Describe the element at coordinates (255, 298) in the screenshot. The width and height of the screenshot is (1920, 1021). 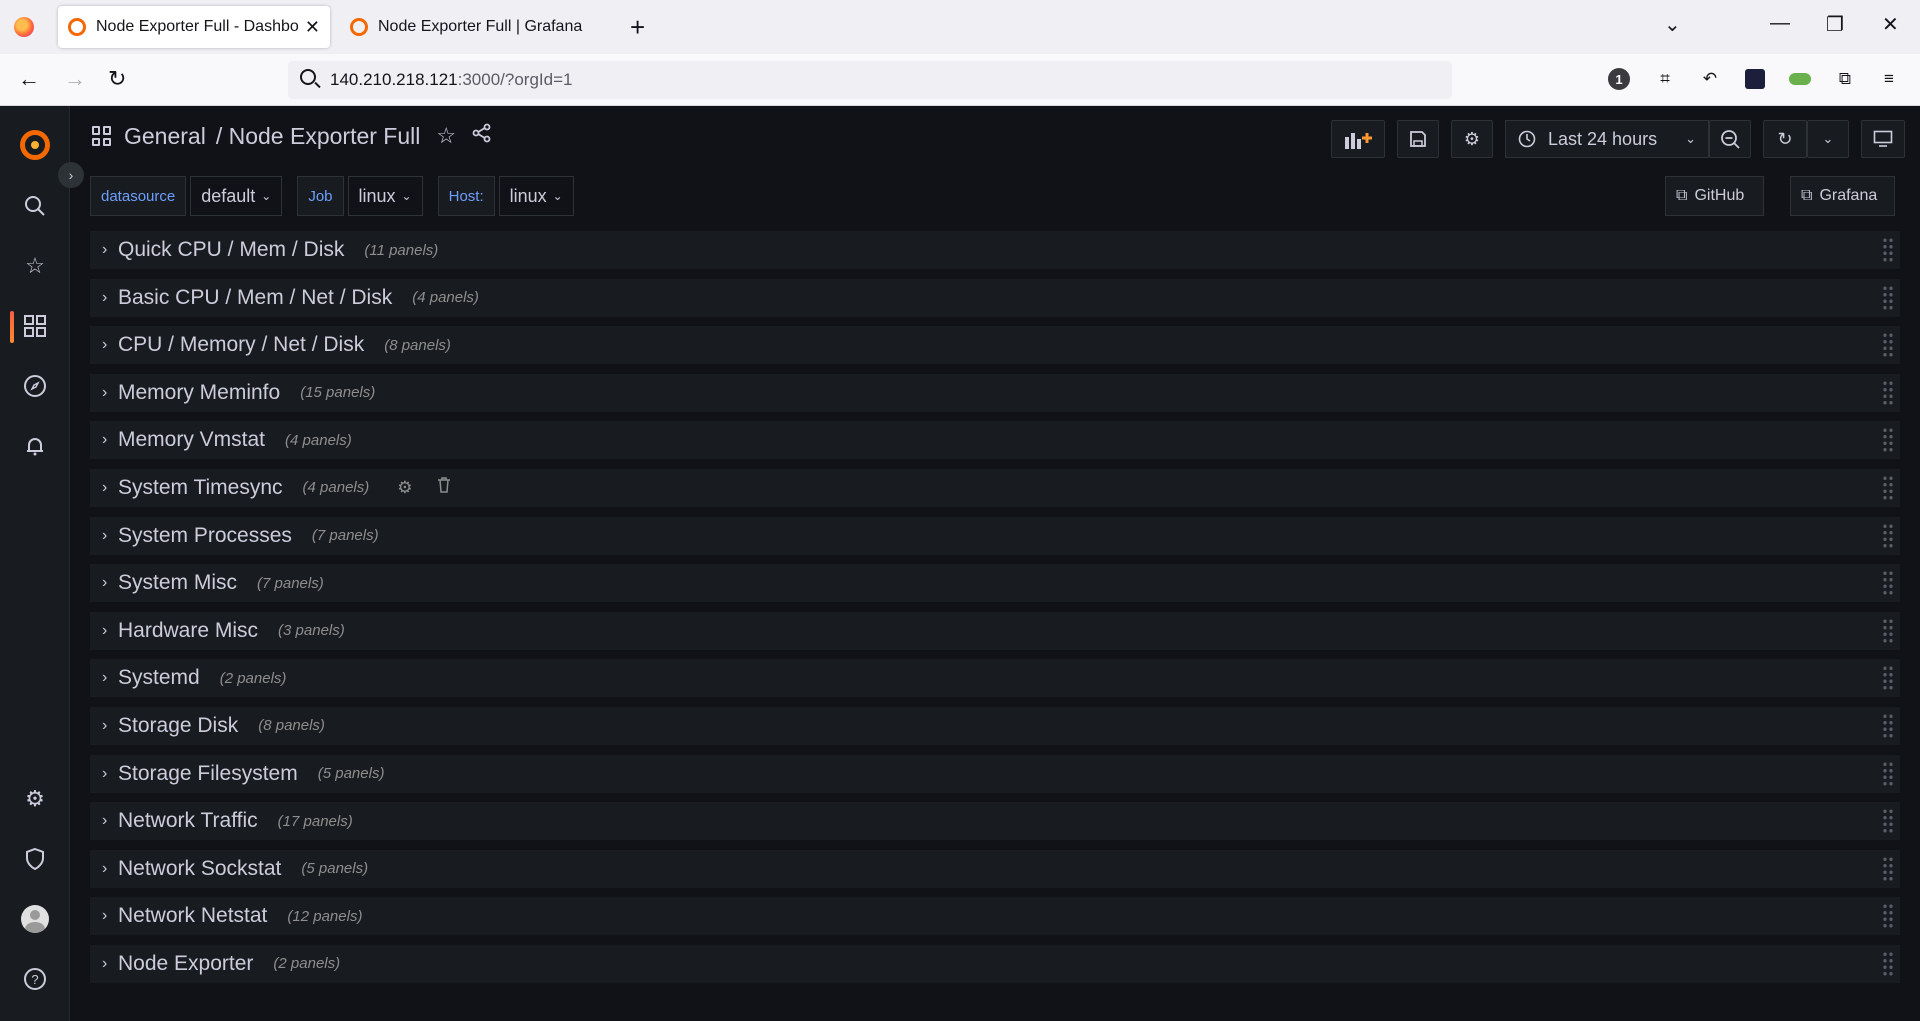
I see `row-title: Basic CPU / Mem / Net / Disk` at that location.